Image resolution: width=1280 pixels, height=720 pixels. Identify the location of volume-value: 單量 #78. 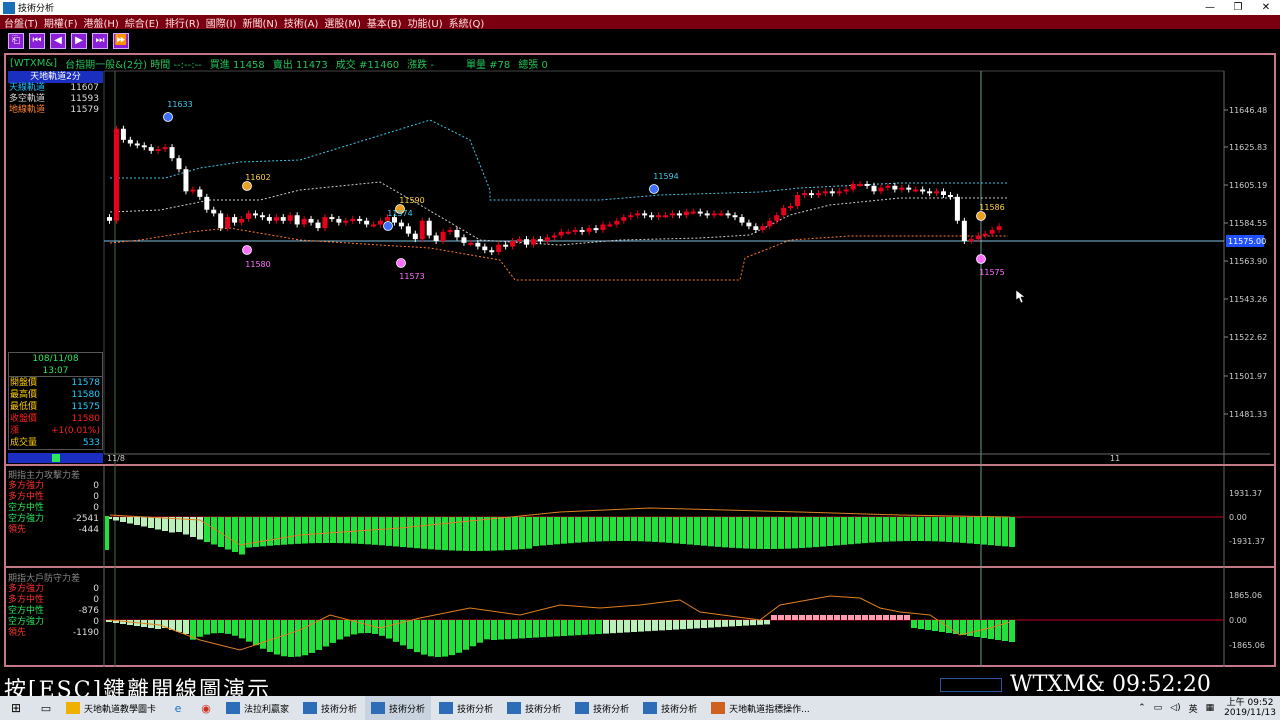
(488, 65).